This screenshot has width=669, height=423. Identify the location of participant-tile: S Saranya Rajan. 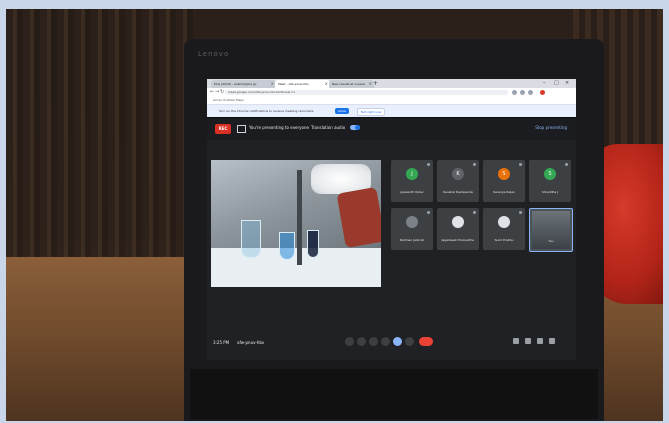
(504, 181).